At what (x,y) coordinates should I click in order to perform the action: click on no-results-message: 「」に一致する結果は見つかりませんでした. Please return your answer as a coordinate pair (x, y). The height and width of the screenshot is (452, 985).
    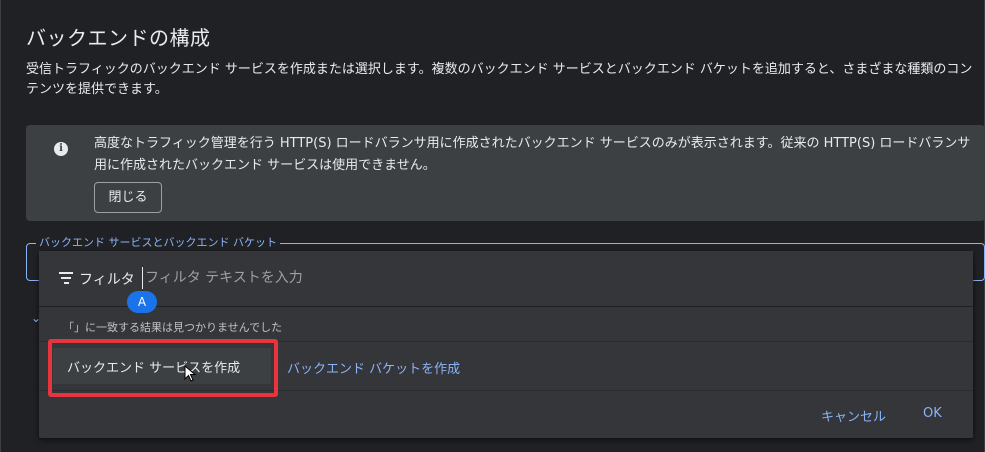
    Looking at the image, I should click on (173, 327).